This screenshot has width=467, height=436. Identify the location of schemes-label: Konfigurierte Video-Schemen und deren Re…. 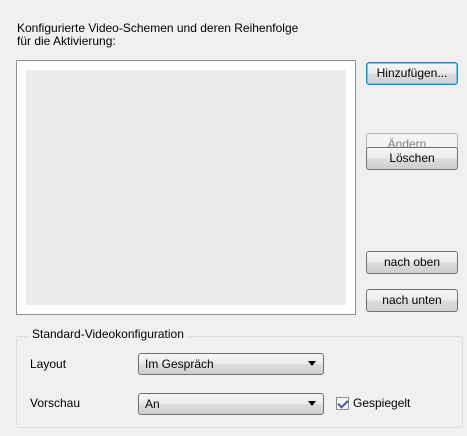
(157, 35).